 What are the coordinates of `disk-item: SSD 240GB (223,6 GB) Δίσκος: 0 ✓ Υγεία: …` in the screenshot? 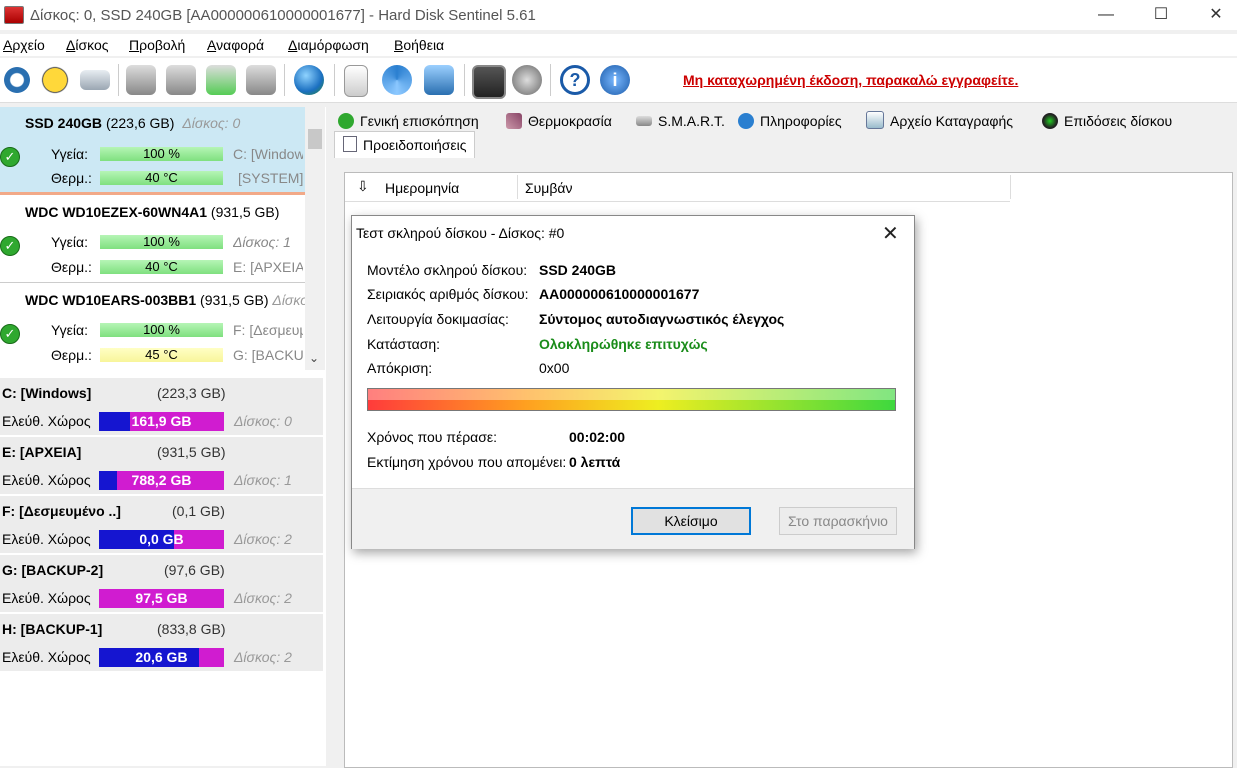 It's located at (152, 151).